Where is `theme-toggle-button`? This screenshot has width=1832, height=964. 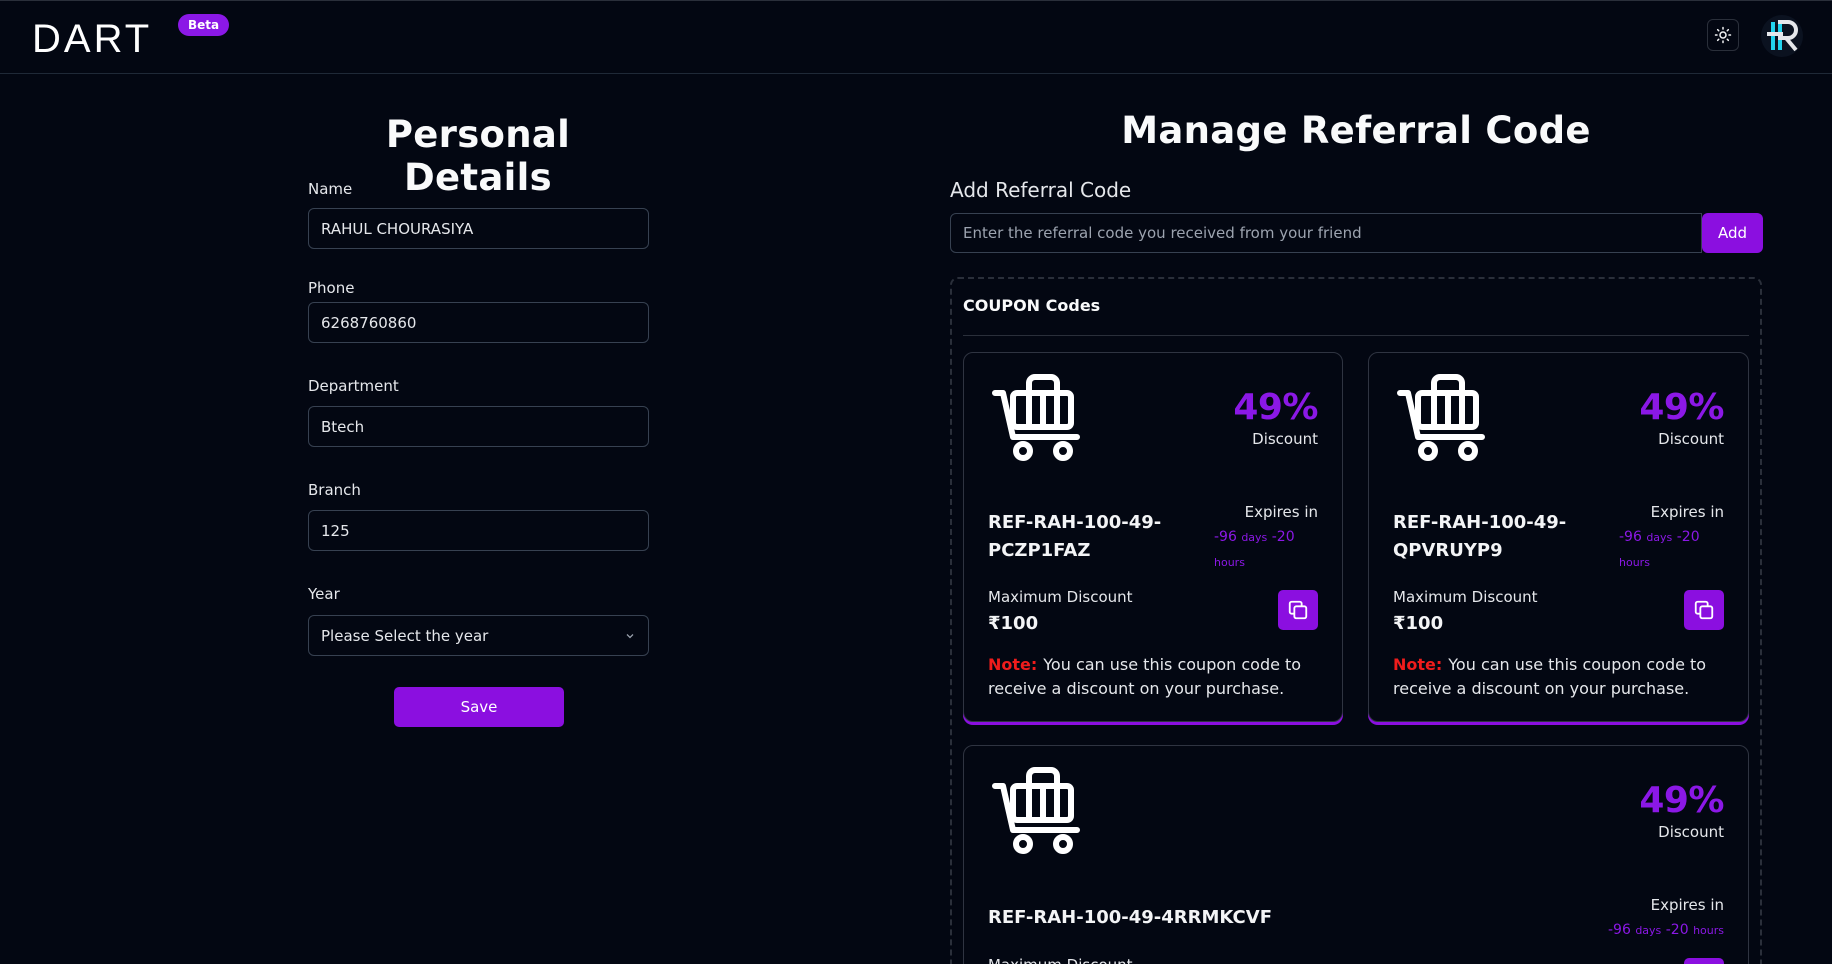
theme-toggle-button is located at coordinates (1723, 35).